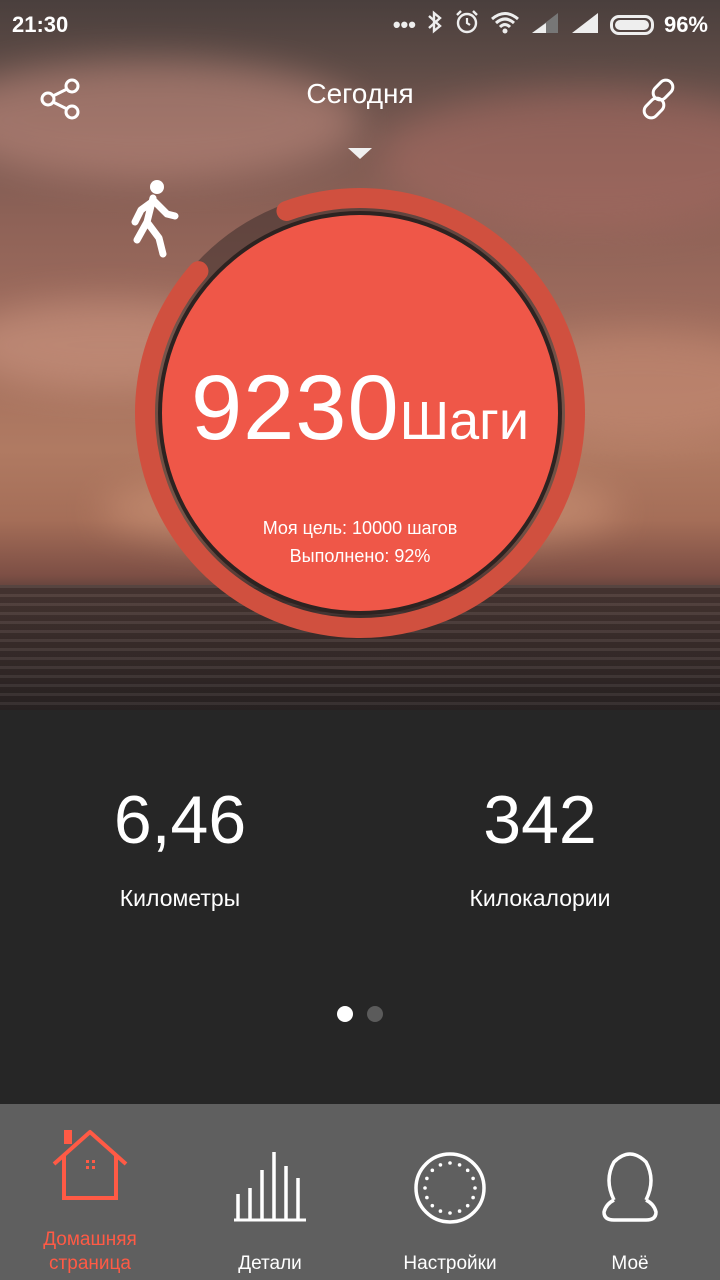 The image size is (720, 1280). What do you see at coordinates (155, 219) in the screenshot?
I see `walking-icon` at bounding box center [155, 219].